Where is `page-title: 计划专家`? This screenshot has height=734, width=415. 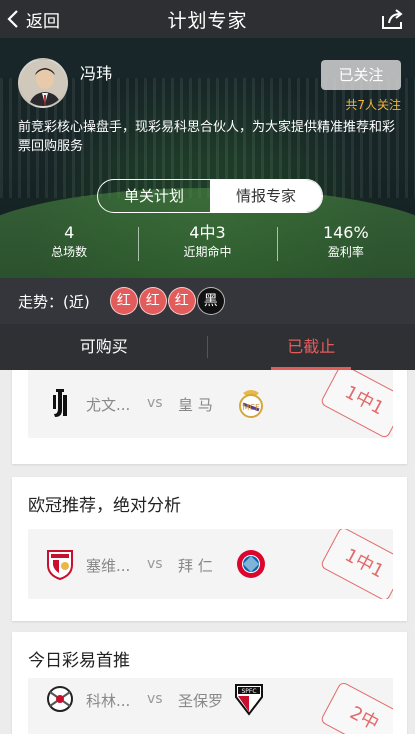
page-title: 计划专家 is located at coordinates (207, 20).